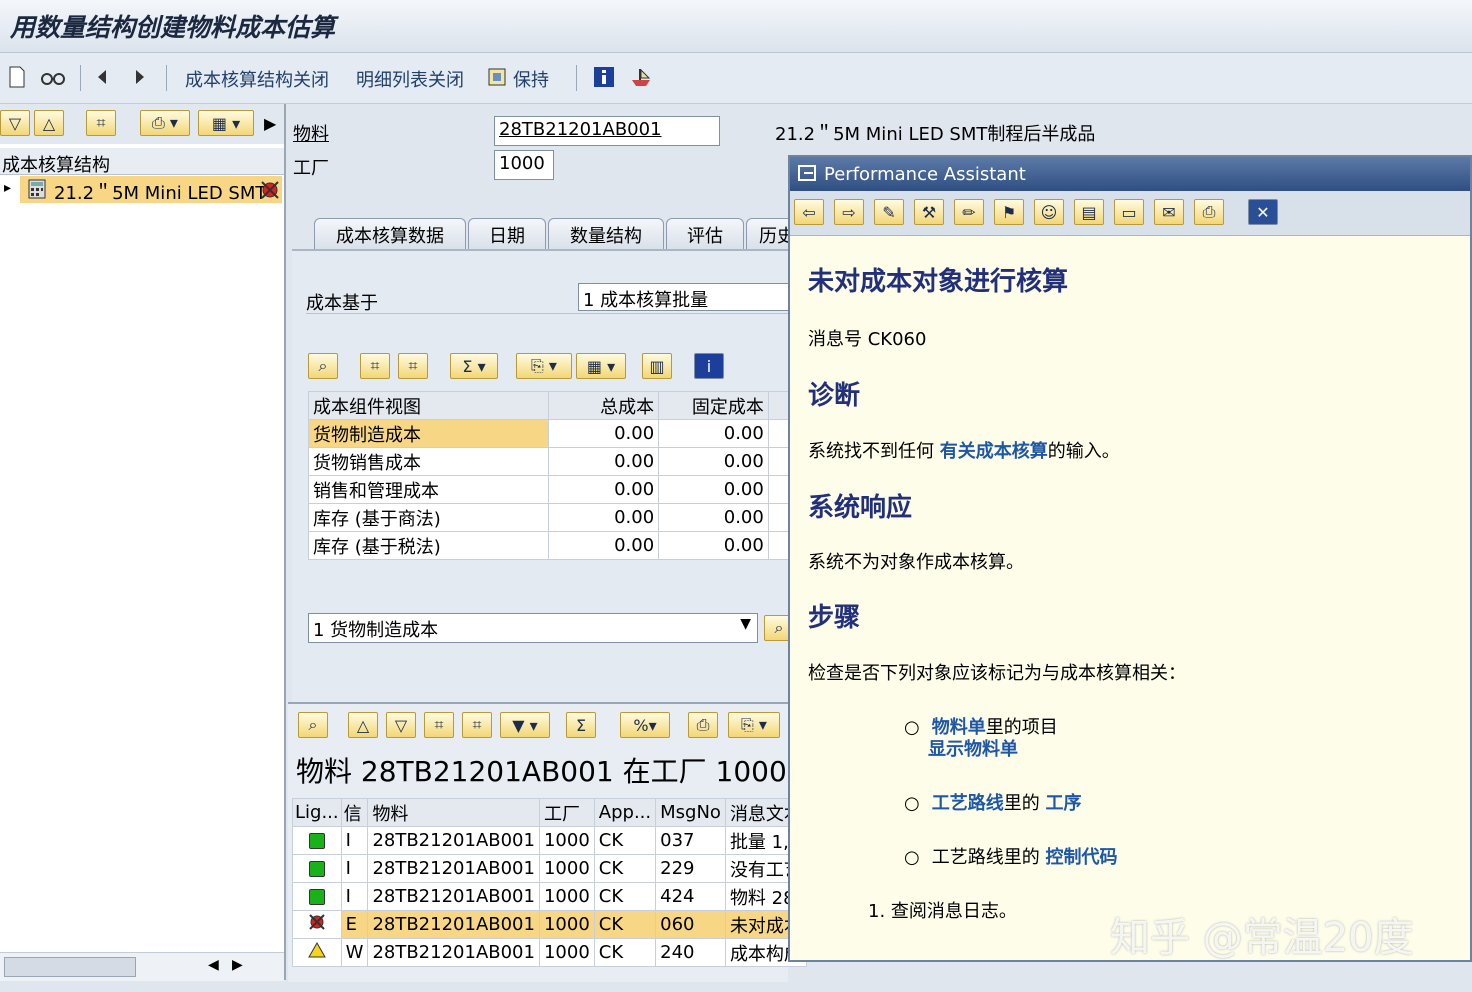 The image size is (1472, 992). Describe the element at coordinates (549, 896) in the screenshot. I see `table-row: I 28TB21201AB001 1000 CK 424 物料 28` at that location.